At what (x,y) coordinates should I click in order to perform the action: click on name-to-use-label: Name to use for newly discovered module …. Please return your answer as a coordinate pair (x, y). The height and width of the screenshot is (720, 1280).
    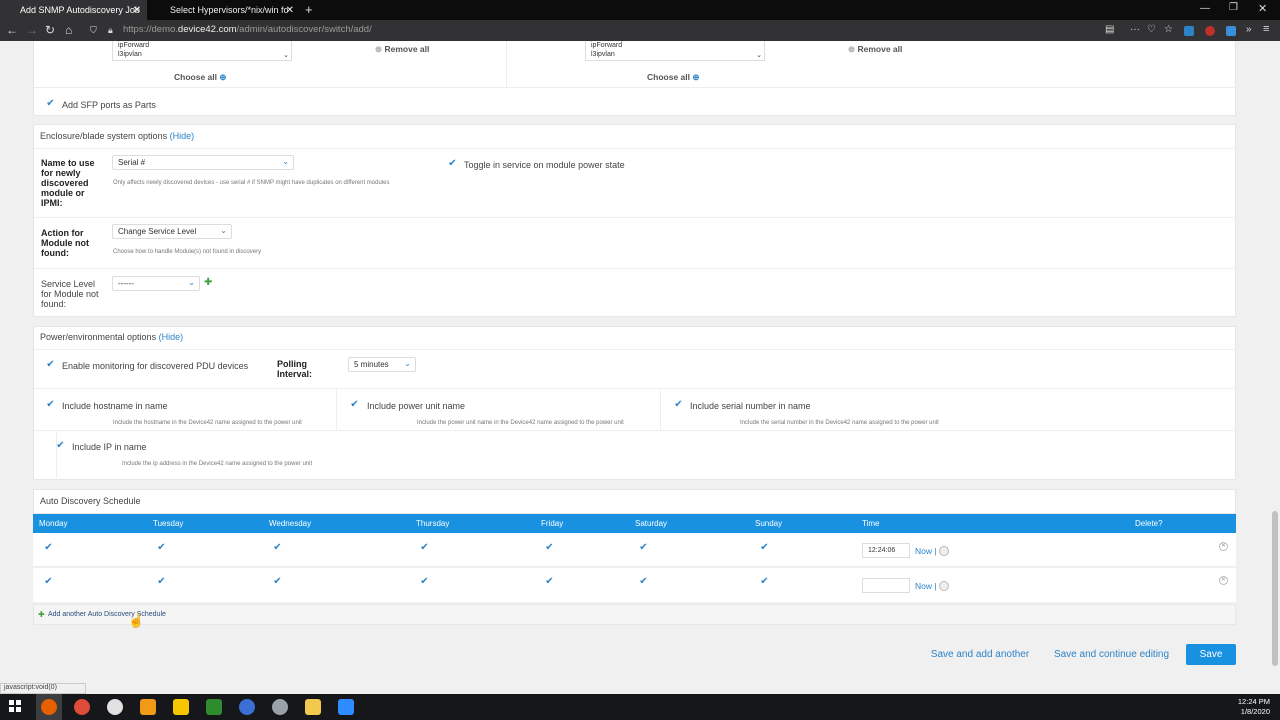
    Looking at the image, I should click on (68, 183).